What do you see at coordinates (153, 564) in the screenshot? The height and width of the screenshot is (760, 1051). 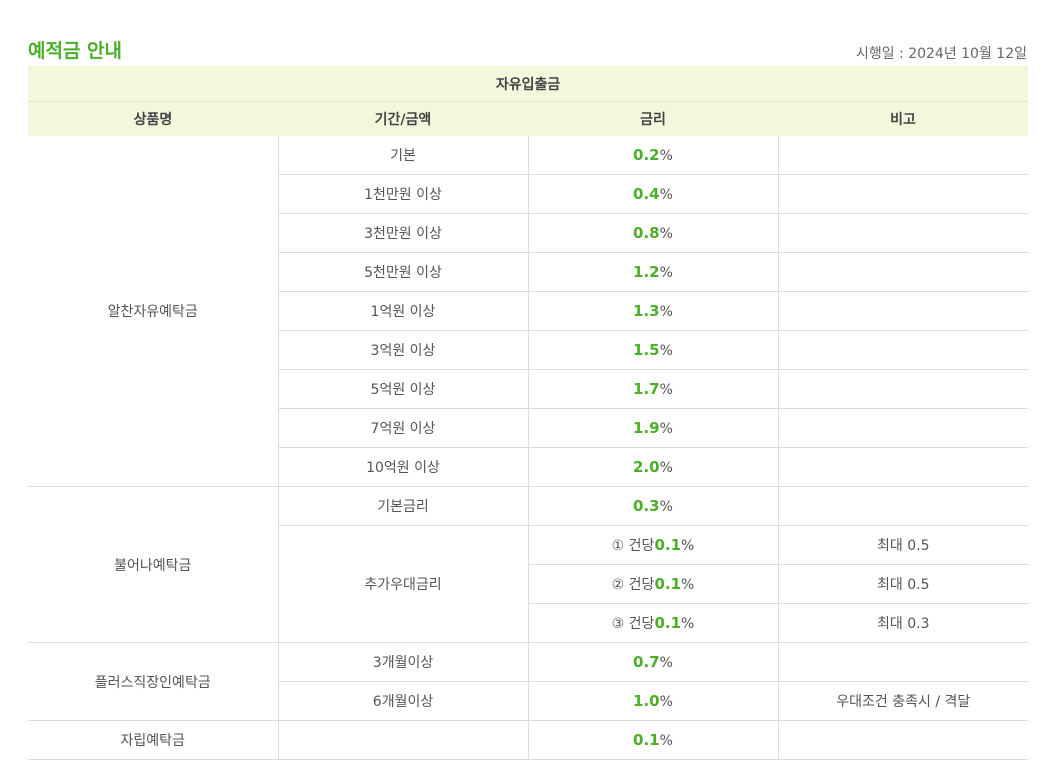 I see `product-name: 불어나예탁금` at bounding box center [153, 564].